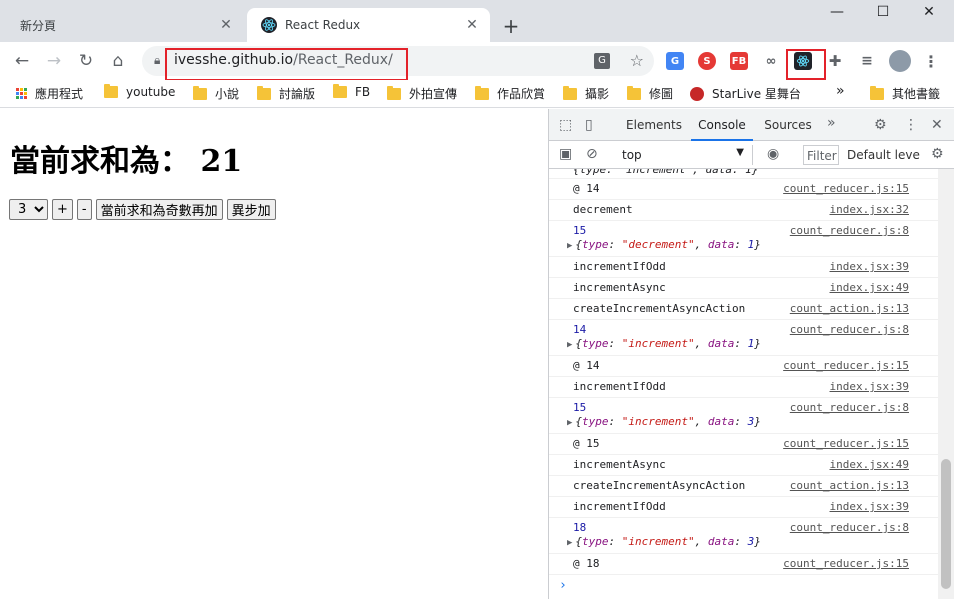 The image size is (954, 599). Describe the element at coordinates (880, 125) in the screenshot. I see `settings-gear-icon: ⚙` at that location.